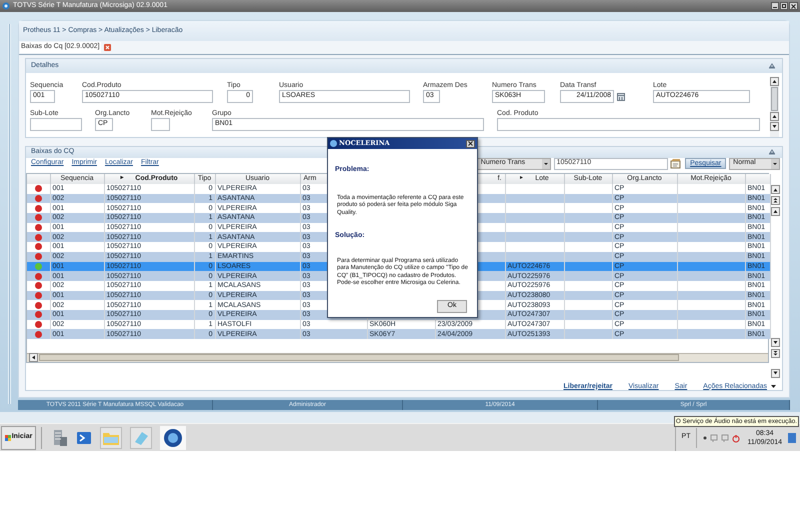  What do you see at coordinates (60, 437) in the screenshot?
I see `server-icon` at bounding box center [60, 437].